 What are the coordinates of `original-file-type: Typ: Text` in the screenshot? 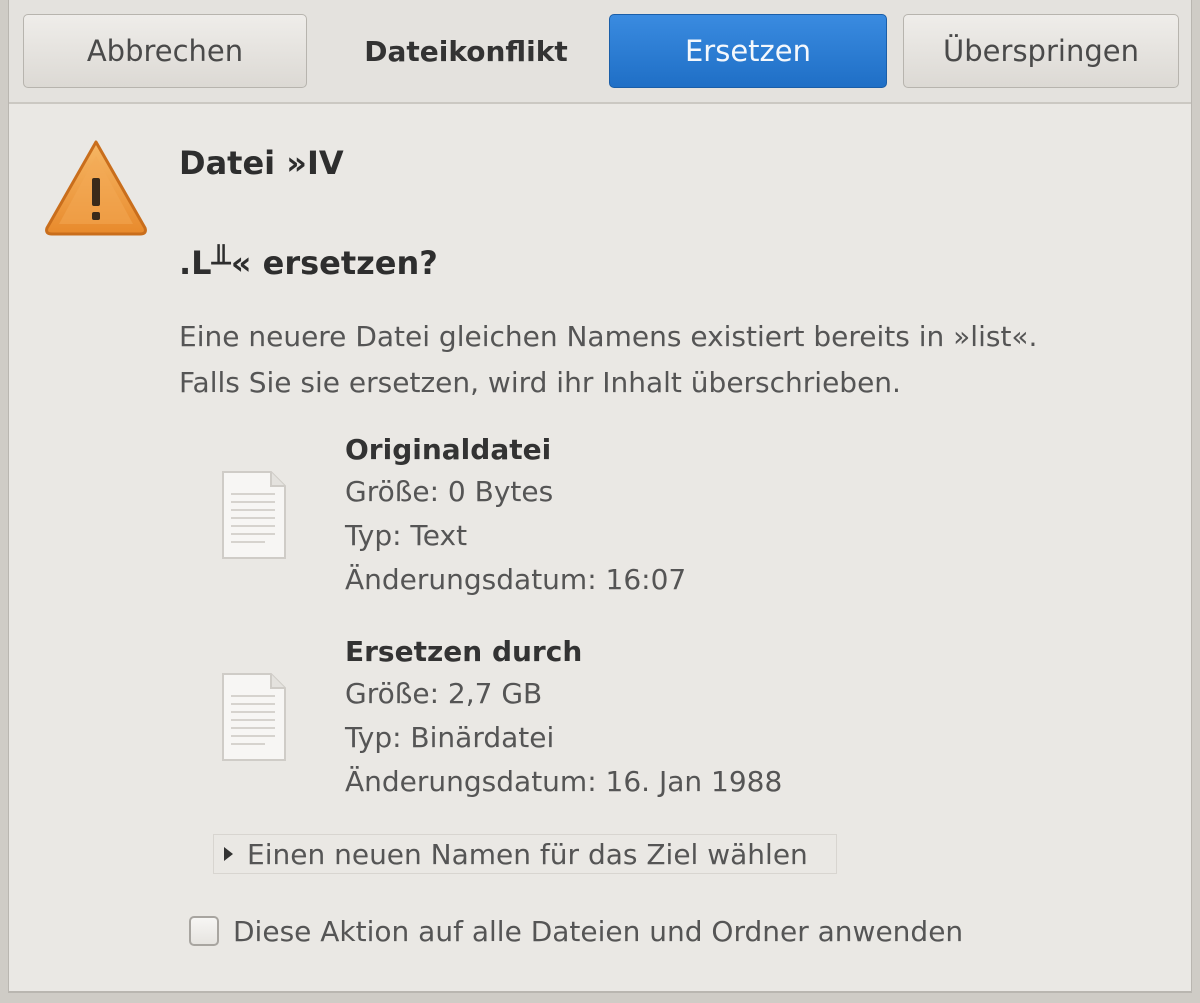 It's located at (406, 535).